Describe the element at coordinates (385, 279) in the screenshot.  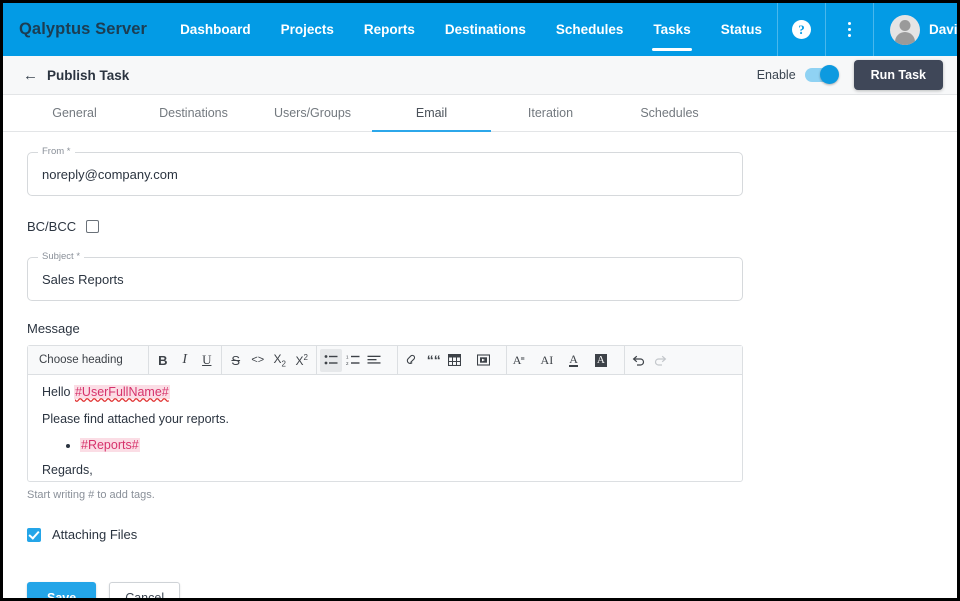
I see `subject-input` at that location.